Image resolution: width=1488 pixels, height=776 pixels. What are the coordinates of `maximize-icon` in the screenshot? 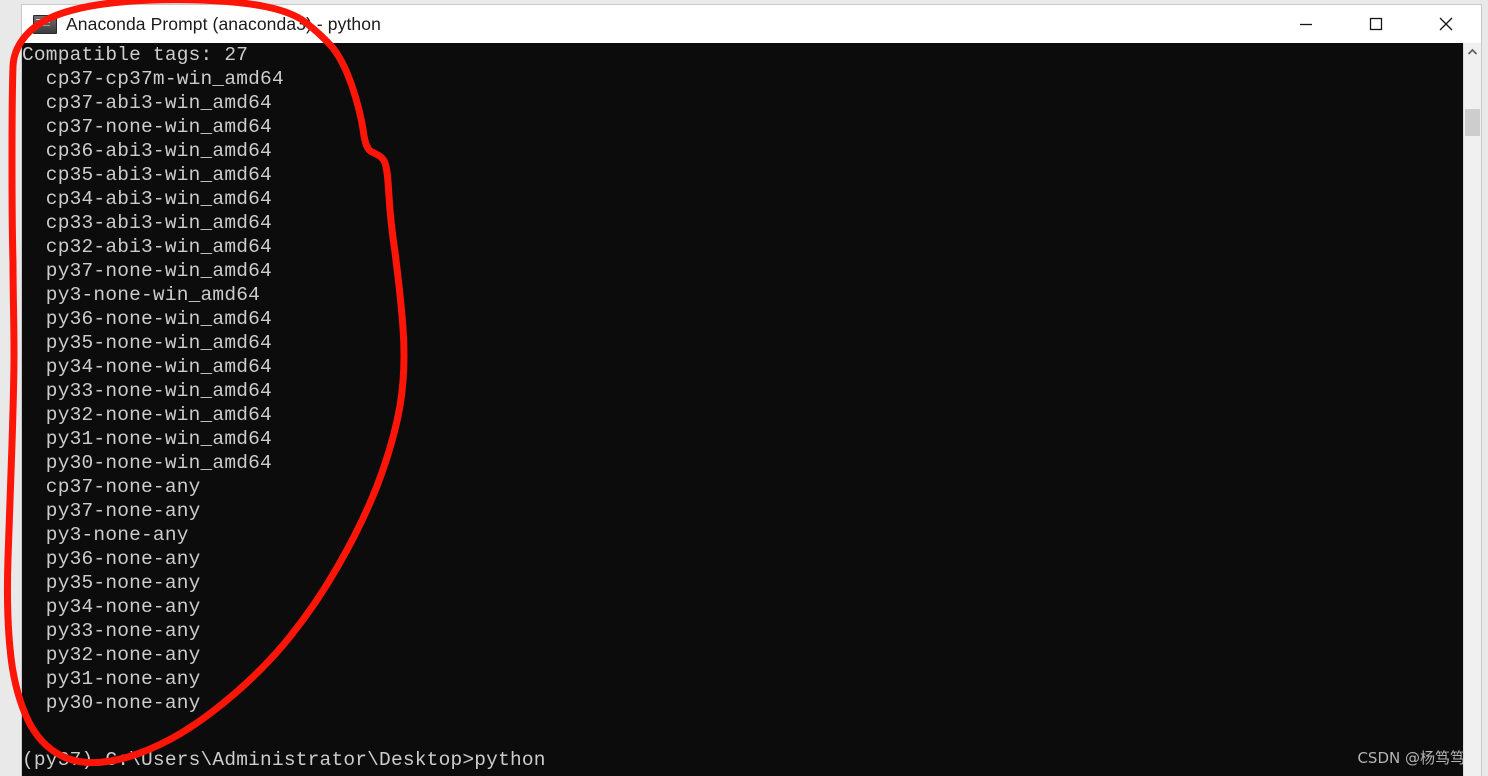 It's located at (1376, 24).